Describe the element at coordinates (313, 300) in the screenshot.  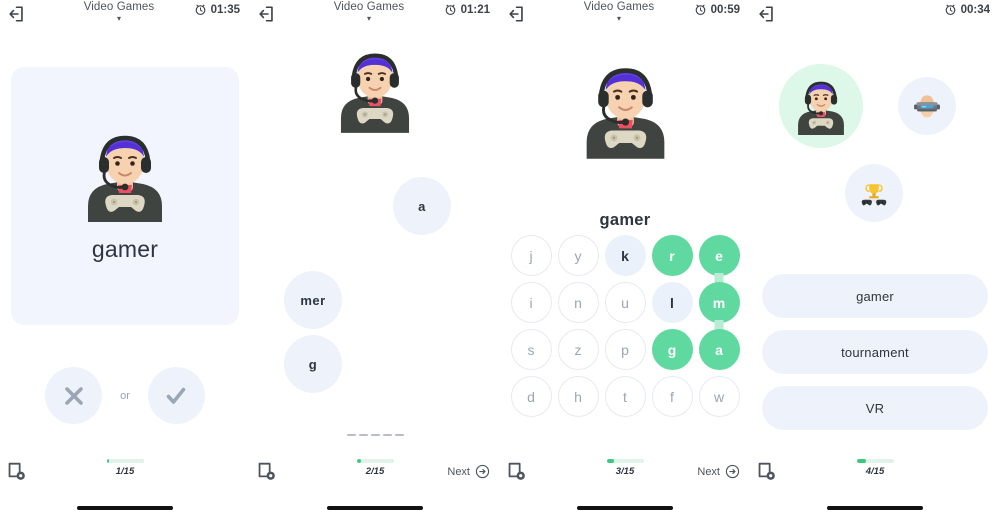
I see `letter-bubble: mer` at that location.